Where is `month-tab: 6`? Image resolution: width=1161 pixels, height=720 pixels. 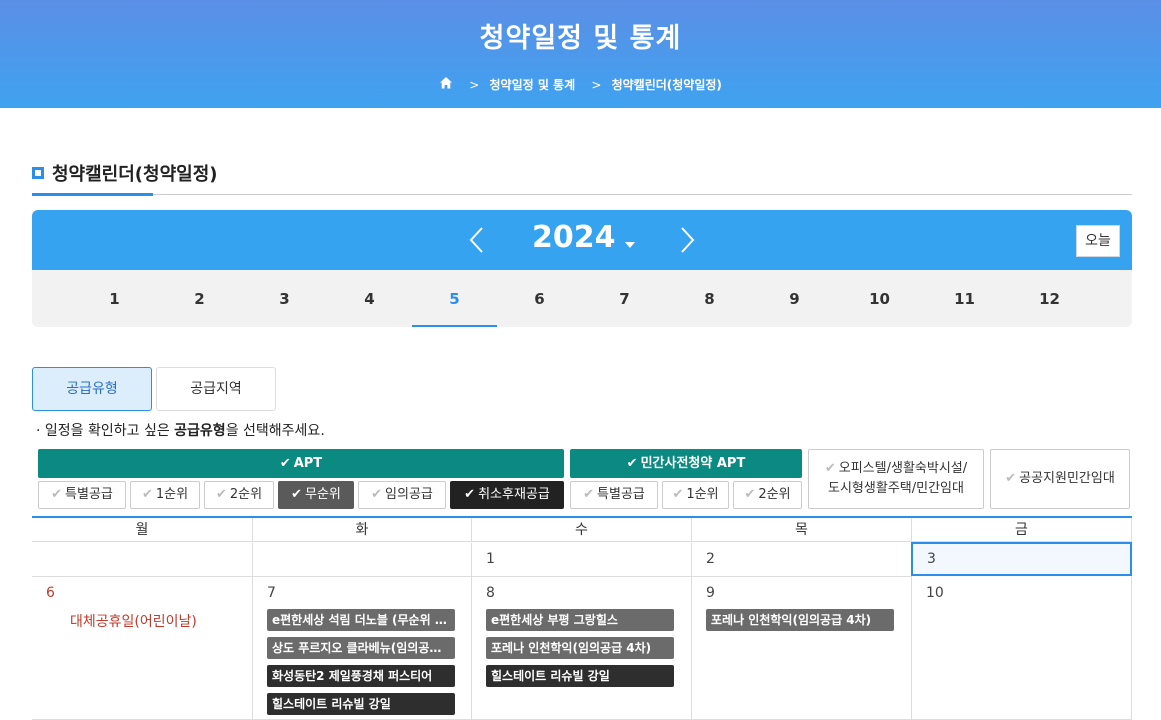 month-tab: 6 is located at coordinates (539, 298).